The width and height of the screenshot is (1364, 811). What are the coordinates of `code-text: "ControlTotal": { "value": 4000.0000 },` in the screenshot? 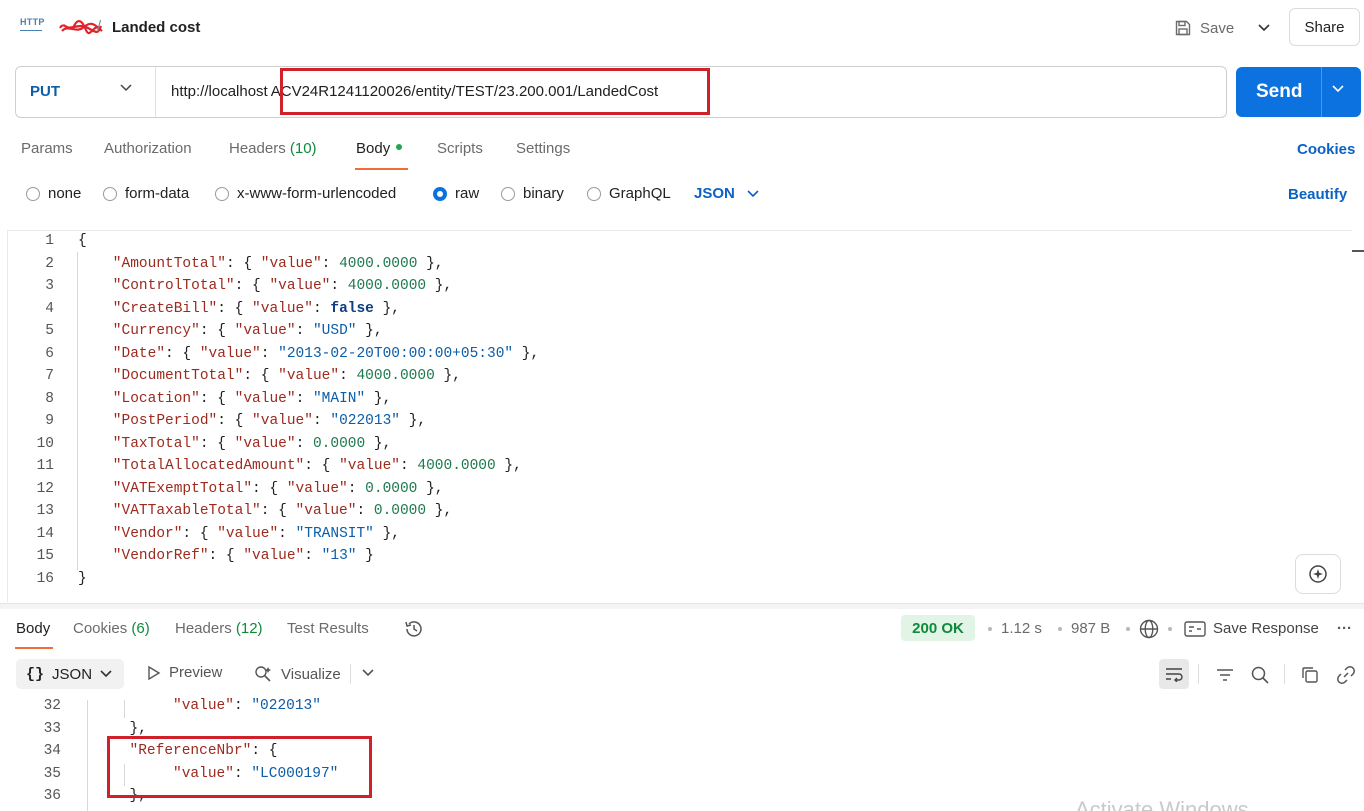 It's located at (265, 286).